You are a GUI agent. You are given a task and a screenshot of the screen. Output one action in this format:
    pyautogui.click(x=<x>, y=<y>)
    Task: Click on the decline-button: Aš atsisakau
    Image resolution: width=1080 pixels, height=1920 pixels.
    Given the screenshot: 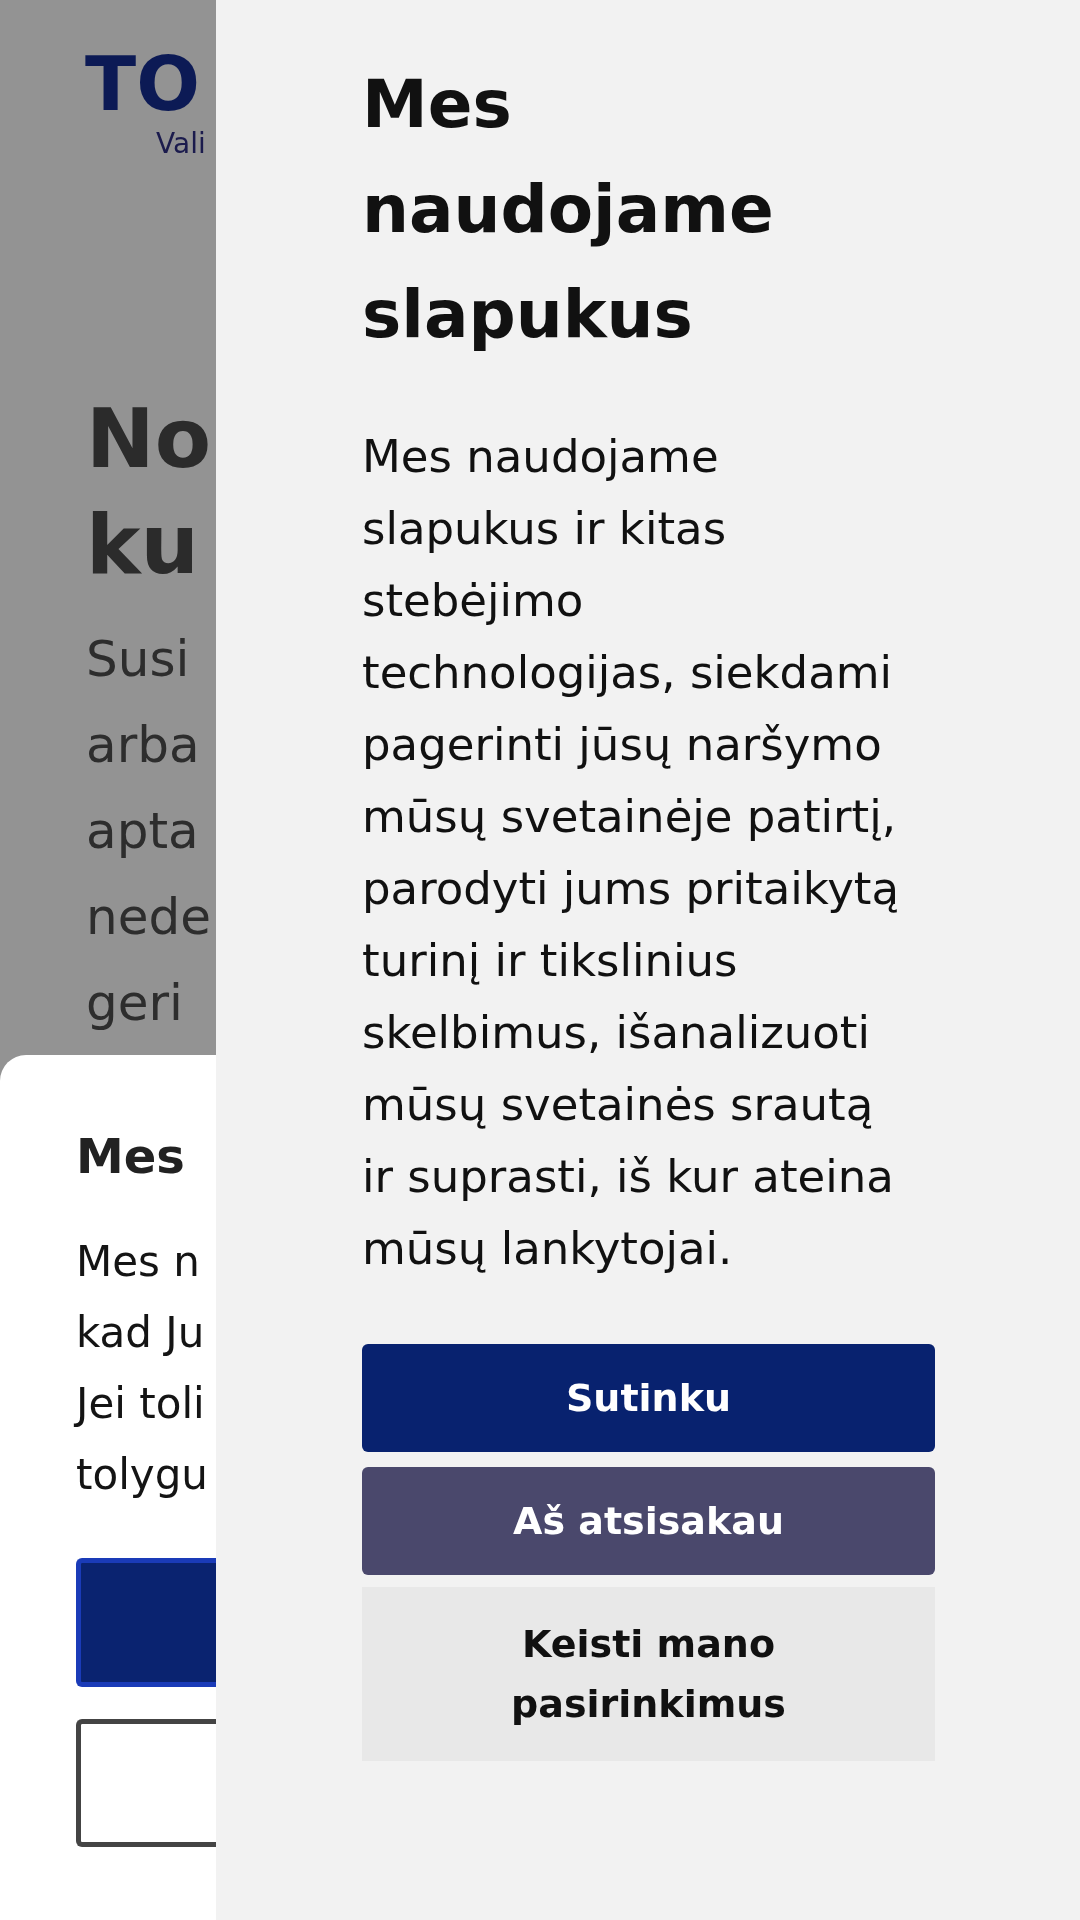 What is the action you would take?
    pyautogui.click(x=648, y=1521)
    